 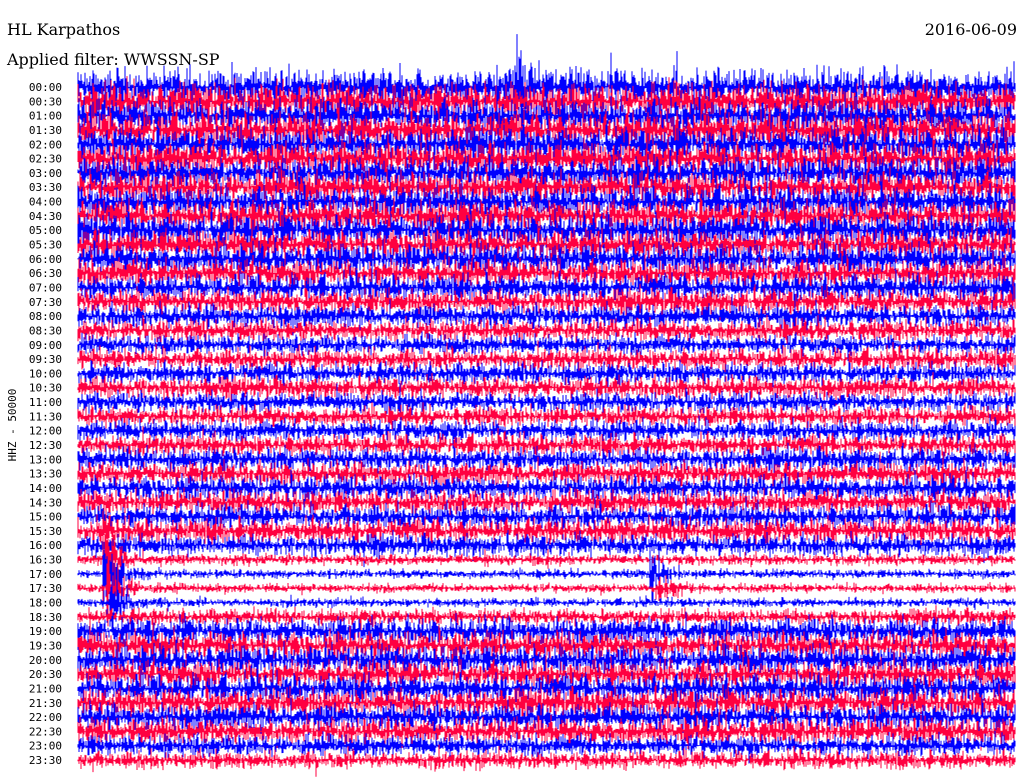 I want to click on row-time-label: 06:30, so click(x=45, y=273).